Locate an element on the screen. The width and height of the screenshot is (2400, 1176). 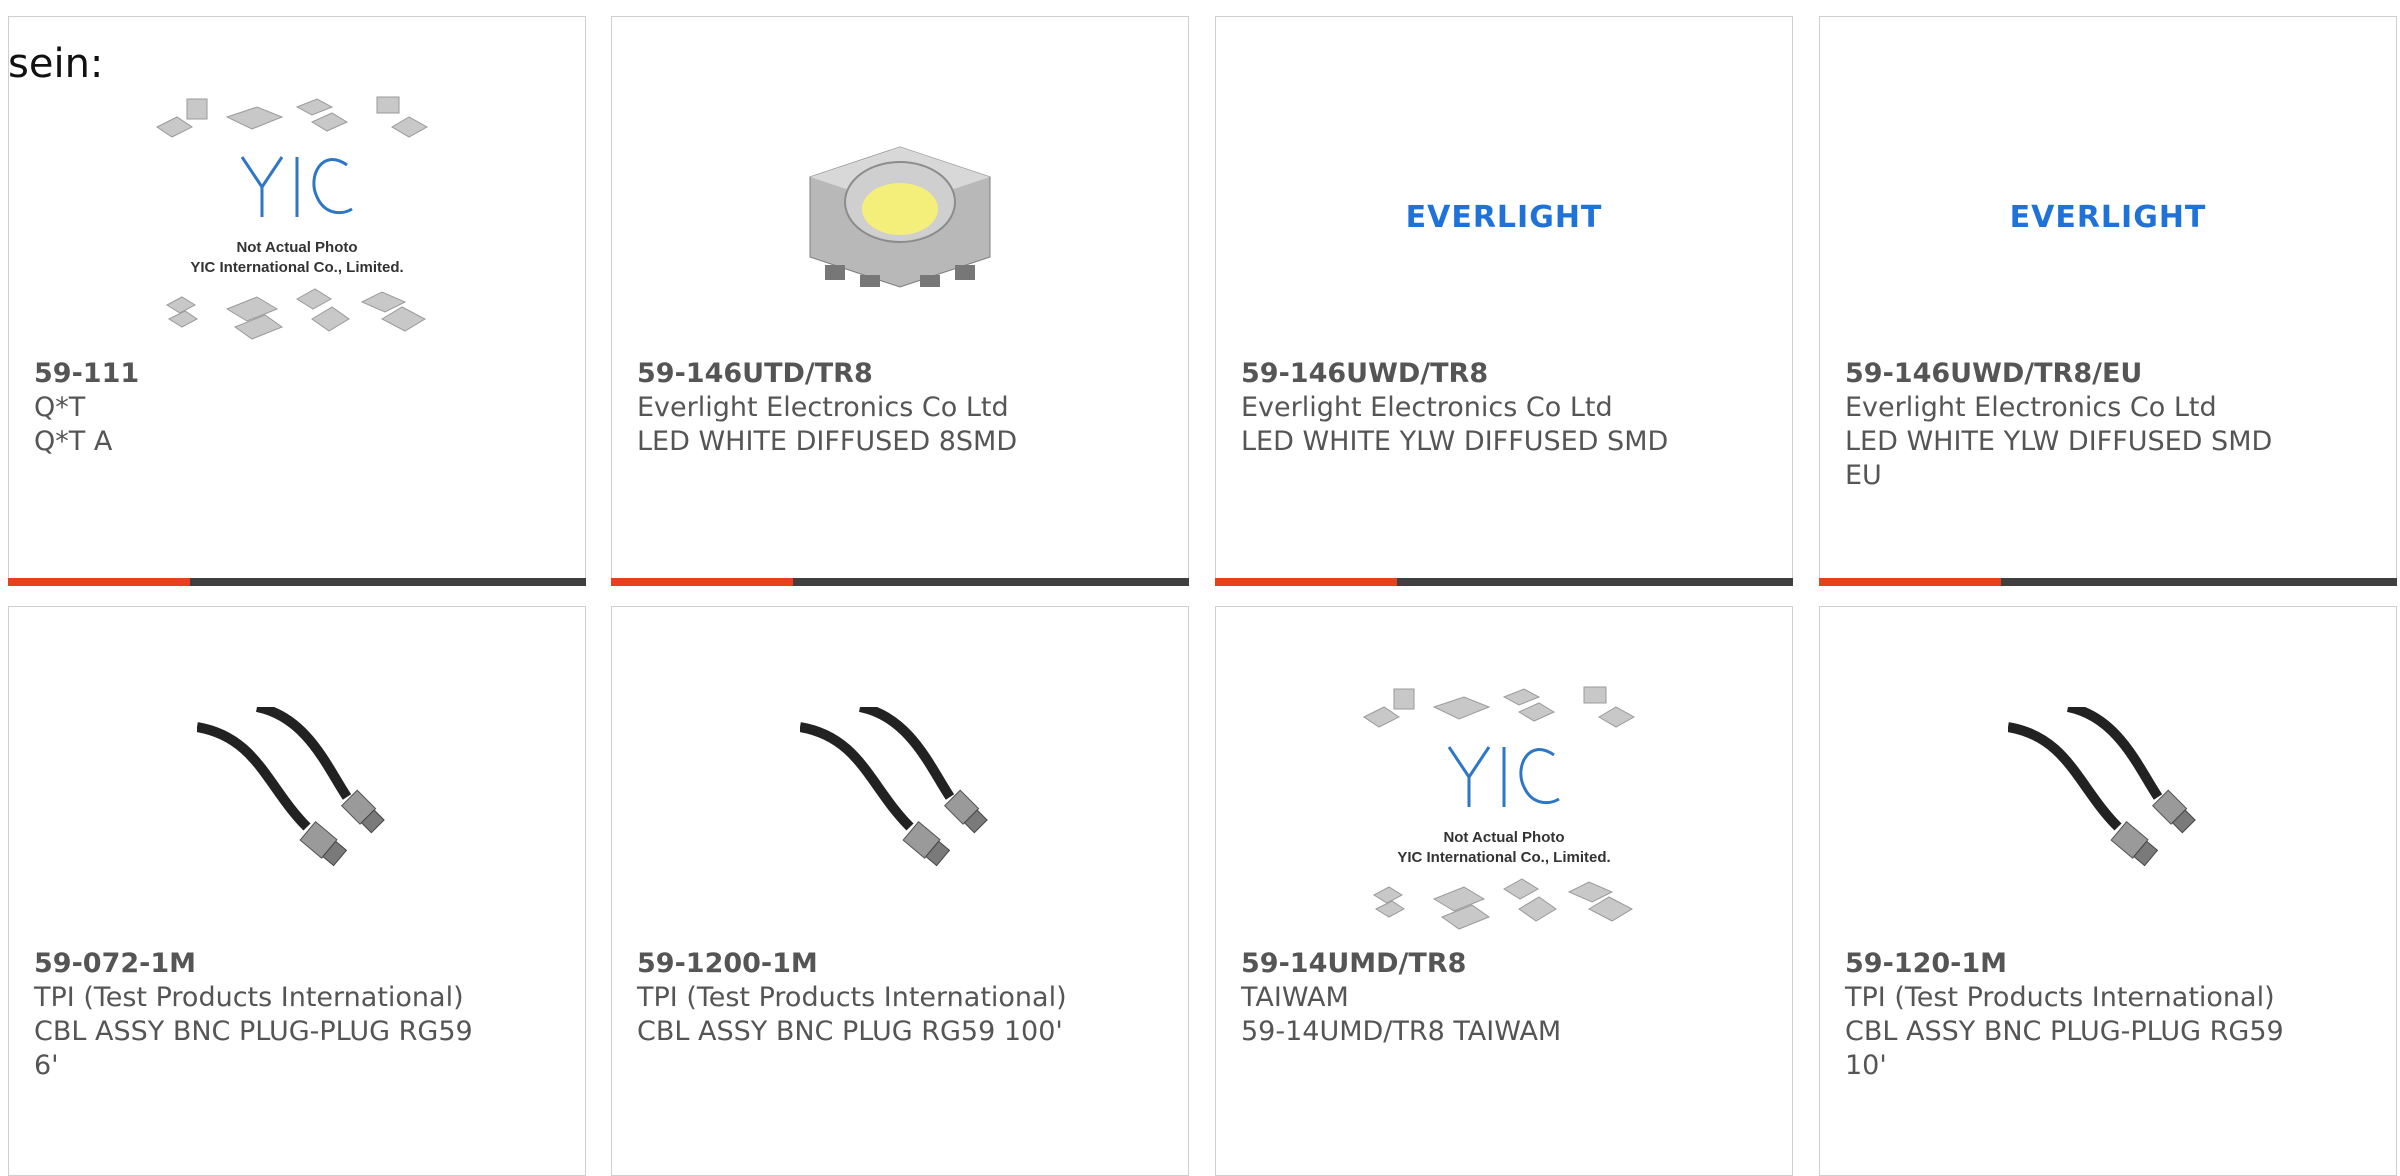
product-image-led-smd-photo is located at coordinates (900, 217).